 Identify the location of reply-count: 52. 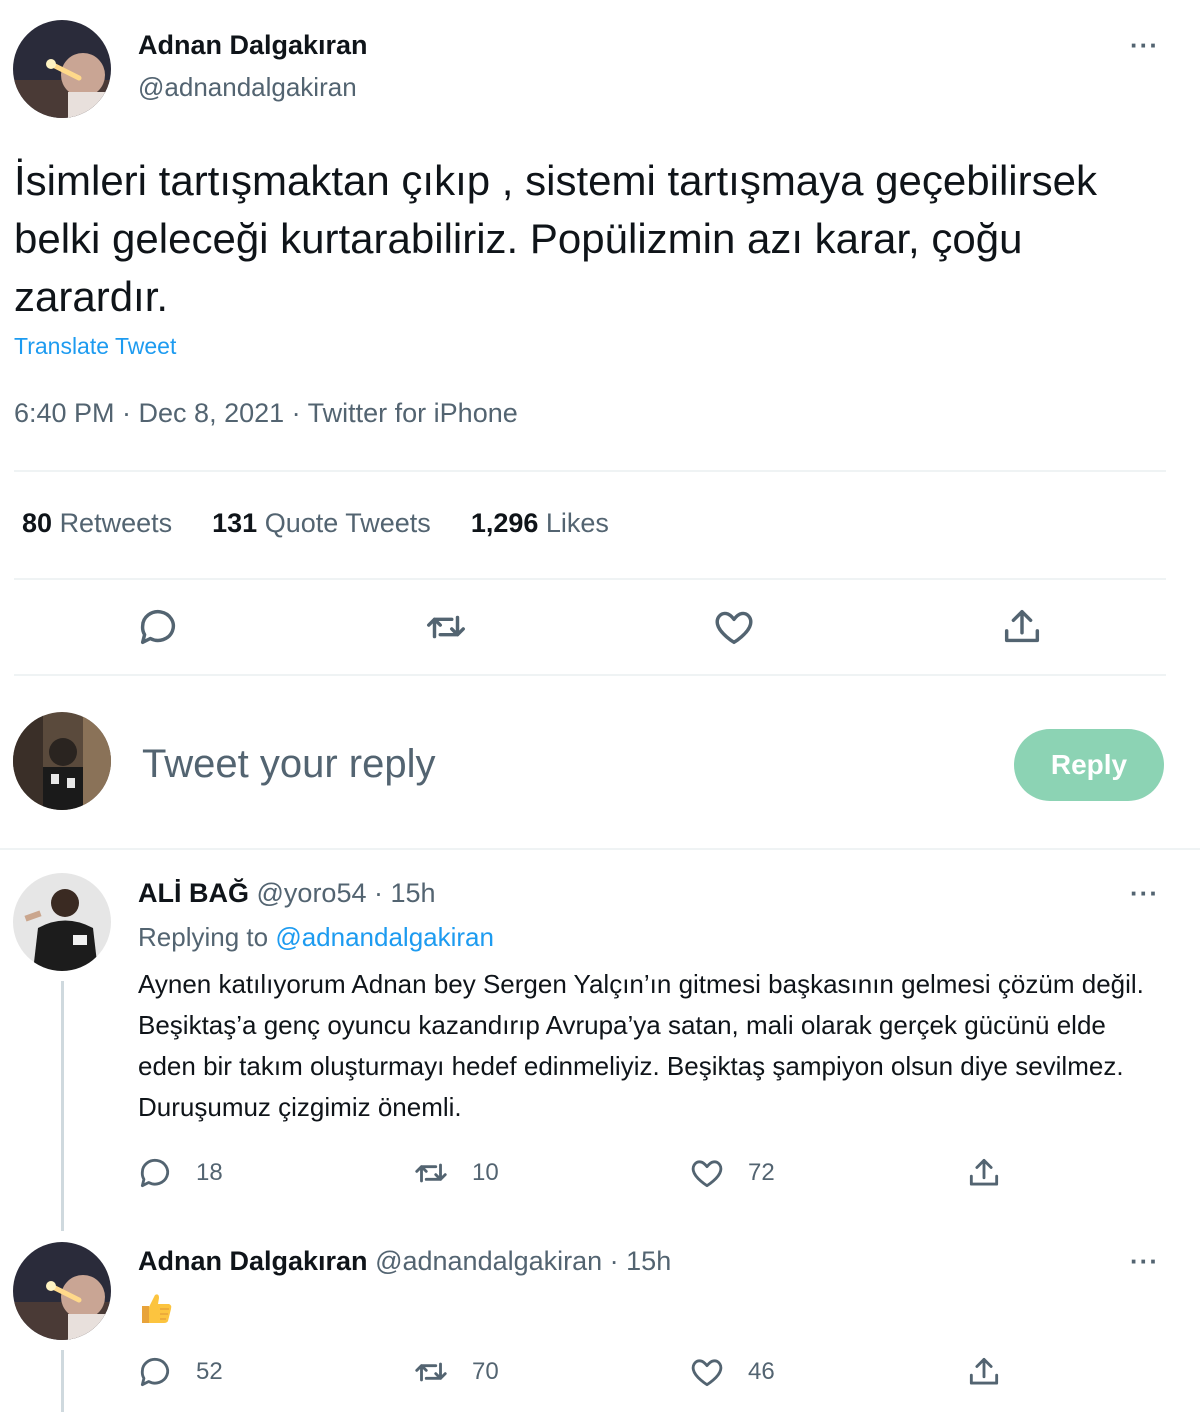
(209, 1371).